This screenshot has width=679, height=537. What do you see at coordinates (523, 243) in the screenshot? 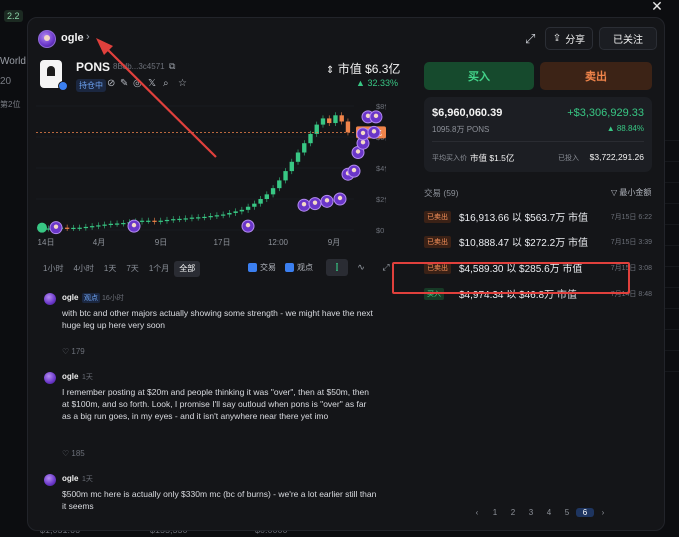
I see `transaction-text: $10,888.47 以 $272.2万 市值` at bounding box center [523, 243].